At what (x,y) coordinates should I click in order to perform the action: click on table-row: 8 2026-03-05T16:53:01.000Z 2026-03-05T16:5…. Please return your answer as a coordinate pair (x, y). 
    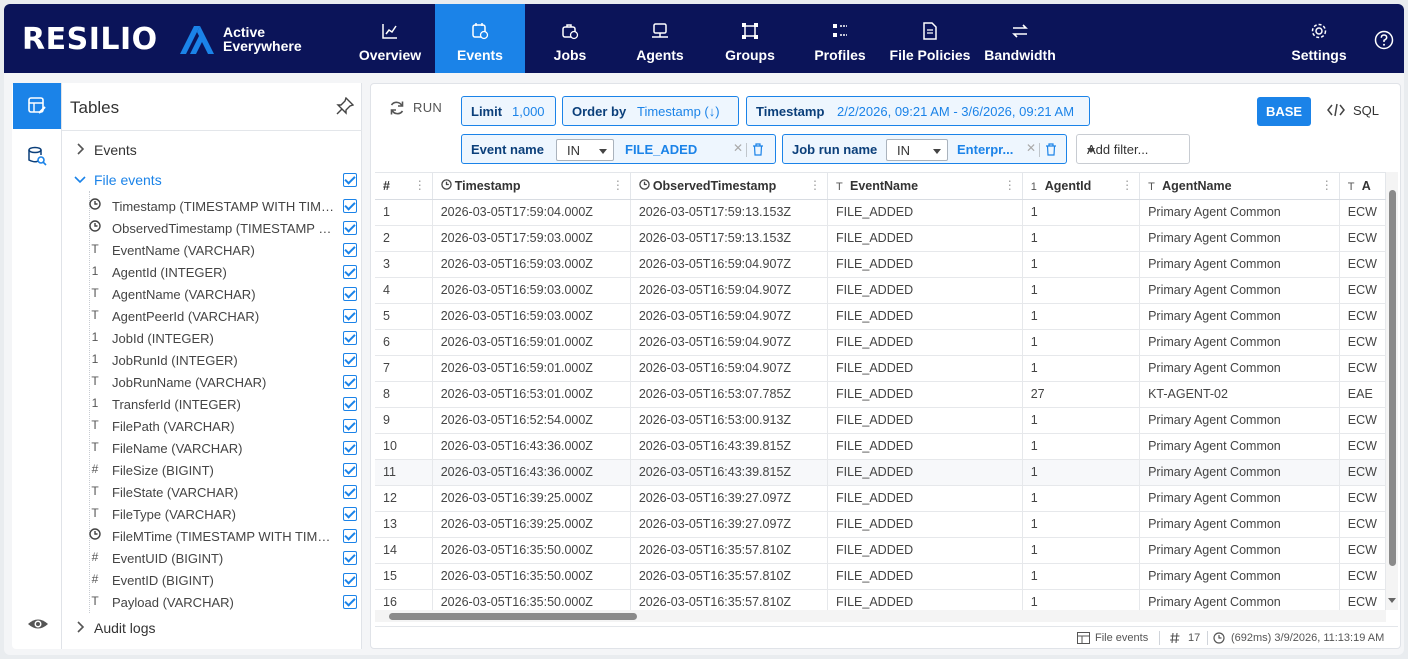
    Looking at the image, I should click on (880, 394).